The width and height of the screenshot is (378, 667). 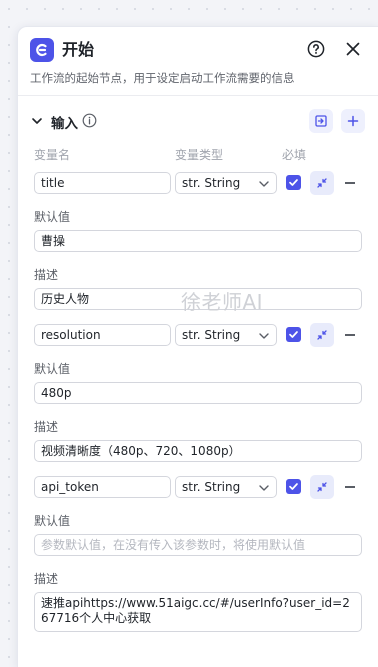 What do you see at coordinates (198, 62) in the screenshot?
I see `panel-header: 开始 工作流的起始节点，用于设定启动工作流需要的信息` at bounding box center [198, 62].